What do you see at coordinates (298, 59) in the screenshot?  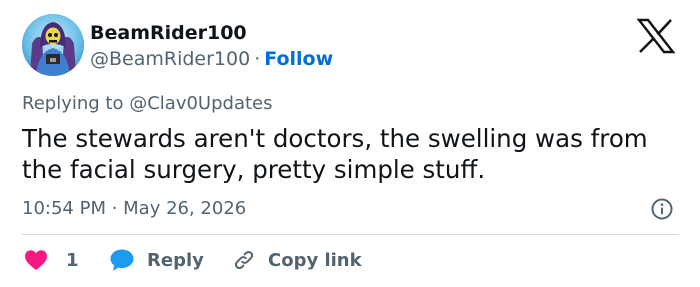 I see `follow-button: Follow` at bounding box center [298, 59].